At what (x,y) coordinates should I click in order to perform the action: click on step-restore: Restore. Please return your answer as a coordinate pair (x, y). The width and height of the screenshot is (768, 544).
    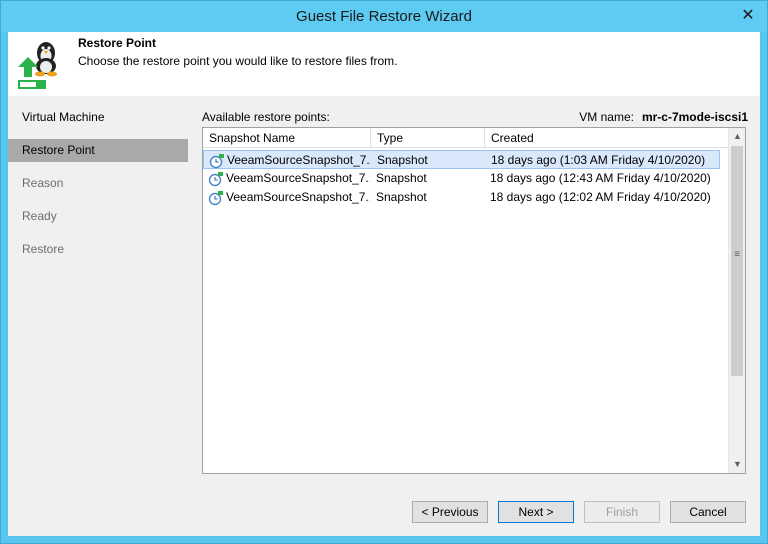
    Looking at the image, I should click on (43, 249).